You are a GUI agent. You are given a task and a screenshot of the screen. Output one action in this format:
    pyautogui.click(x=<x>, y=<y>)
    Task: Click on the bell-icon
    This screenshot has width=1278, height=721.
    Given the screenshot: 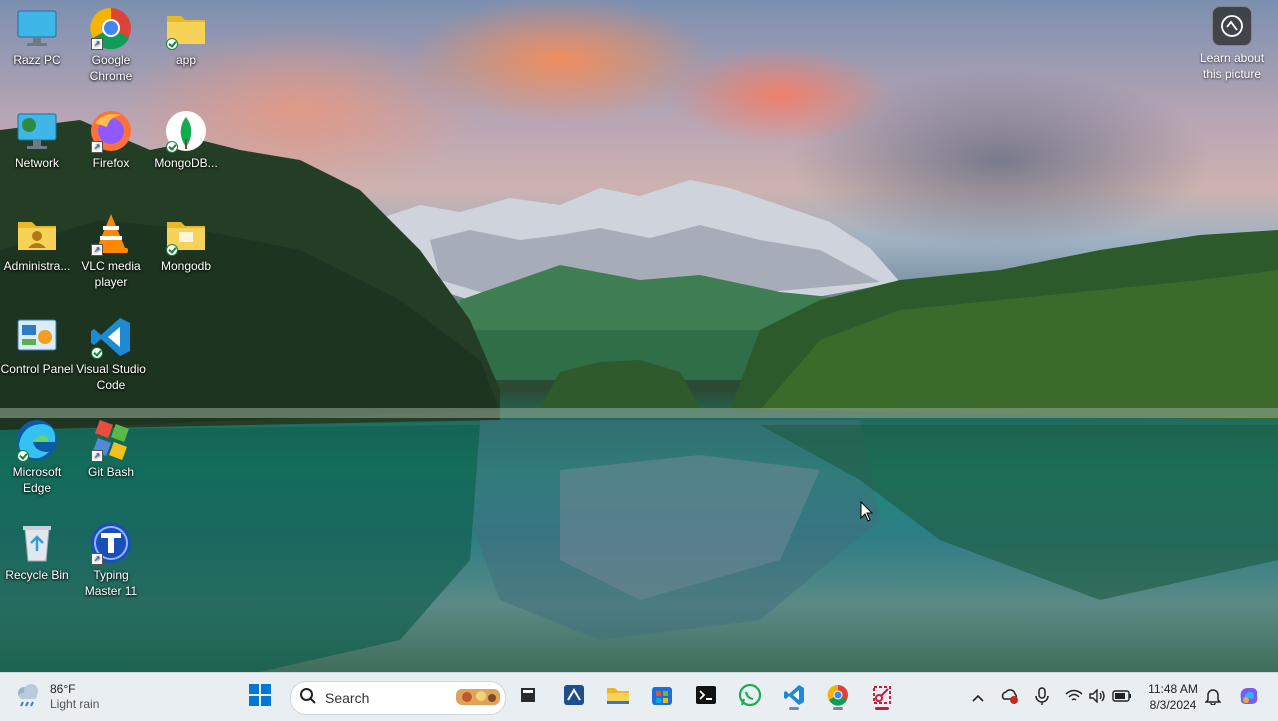 What is the action you would take?
    pyautogui.click(x=1213, y=697)
    